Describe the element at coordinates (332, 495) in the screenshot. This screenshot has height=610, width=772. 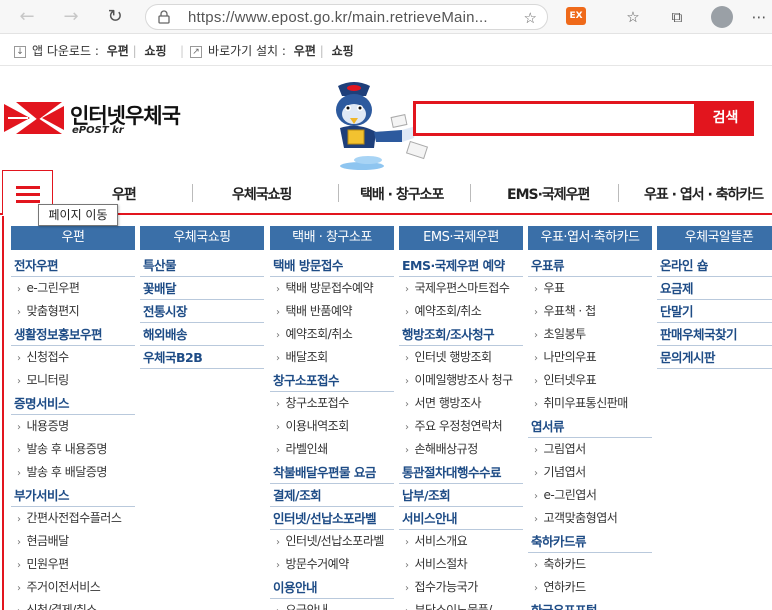
I see `menu-category-link: 결제/조회` at that location.